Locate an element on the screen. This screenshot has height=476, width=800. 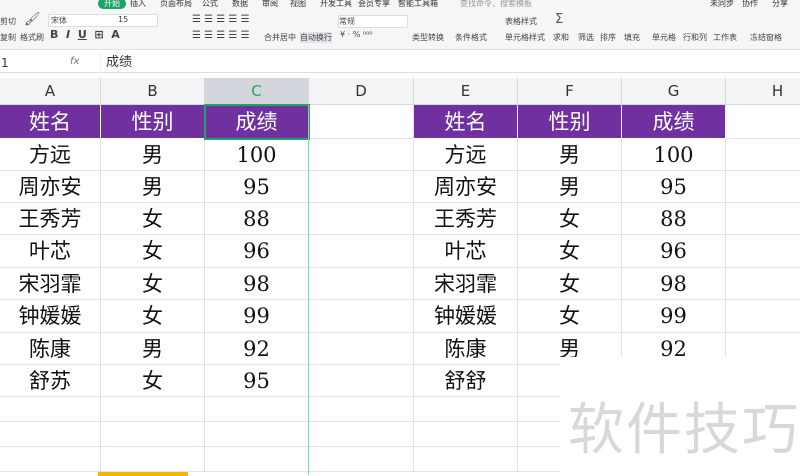
column-header-f: F is located at coordinates (570, 91).